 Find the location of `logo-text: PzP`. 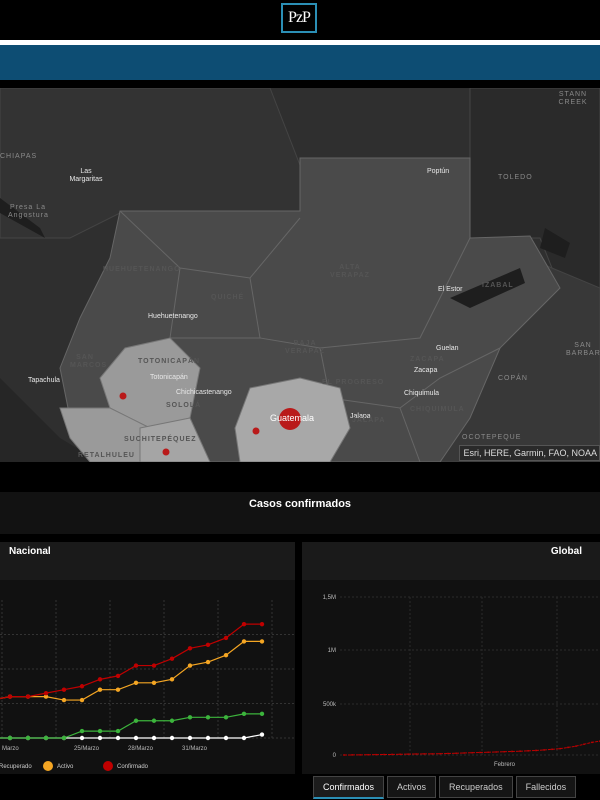

logo-text: PzP is located at coordinates (299, 17).